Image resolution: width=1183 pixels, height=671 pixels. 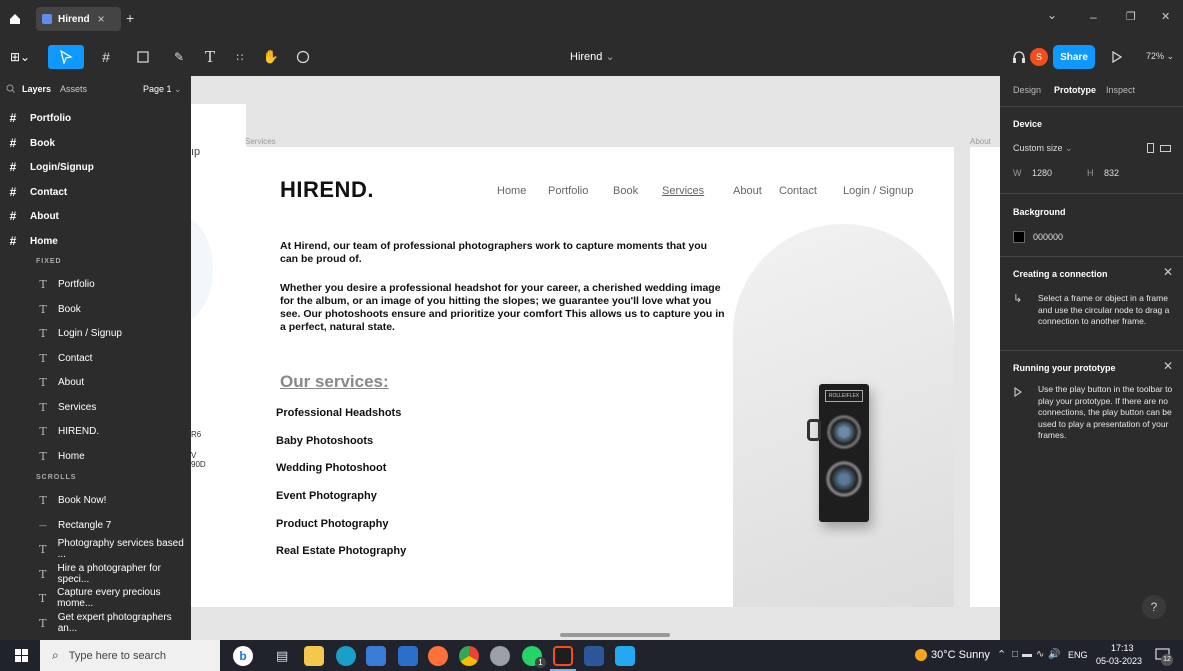 What do you see at coordinates (408, 656) in the screenshot?
I see `mail-icon` at bounding box center [408, 656].